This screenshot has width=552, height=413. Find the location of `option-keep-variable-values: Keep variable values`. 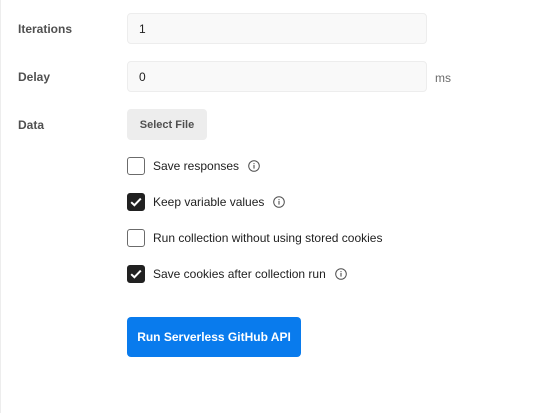

option-keep-variable-values: Keep variable values is located at coordinates (206, 202).